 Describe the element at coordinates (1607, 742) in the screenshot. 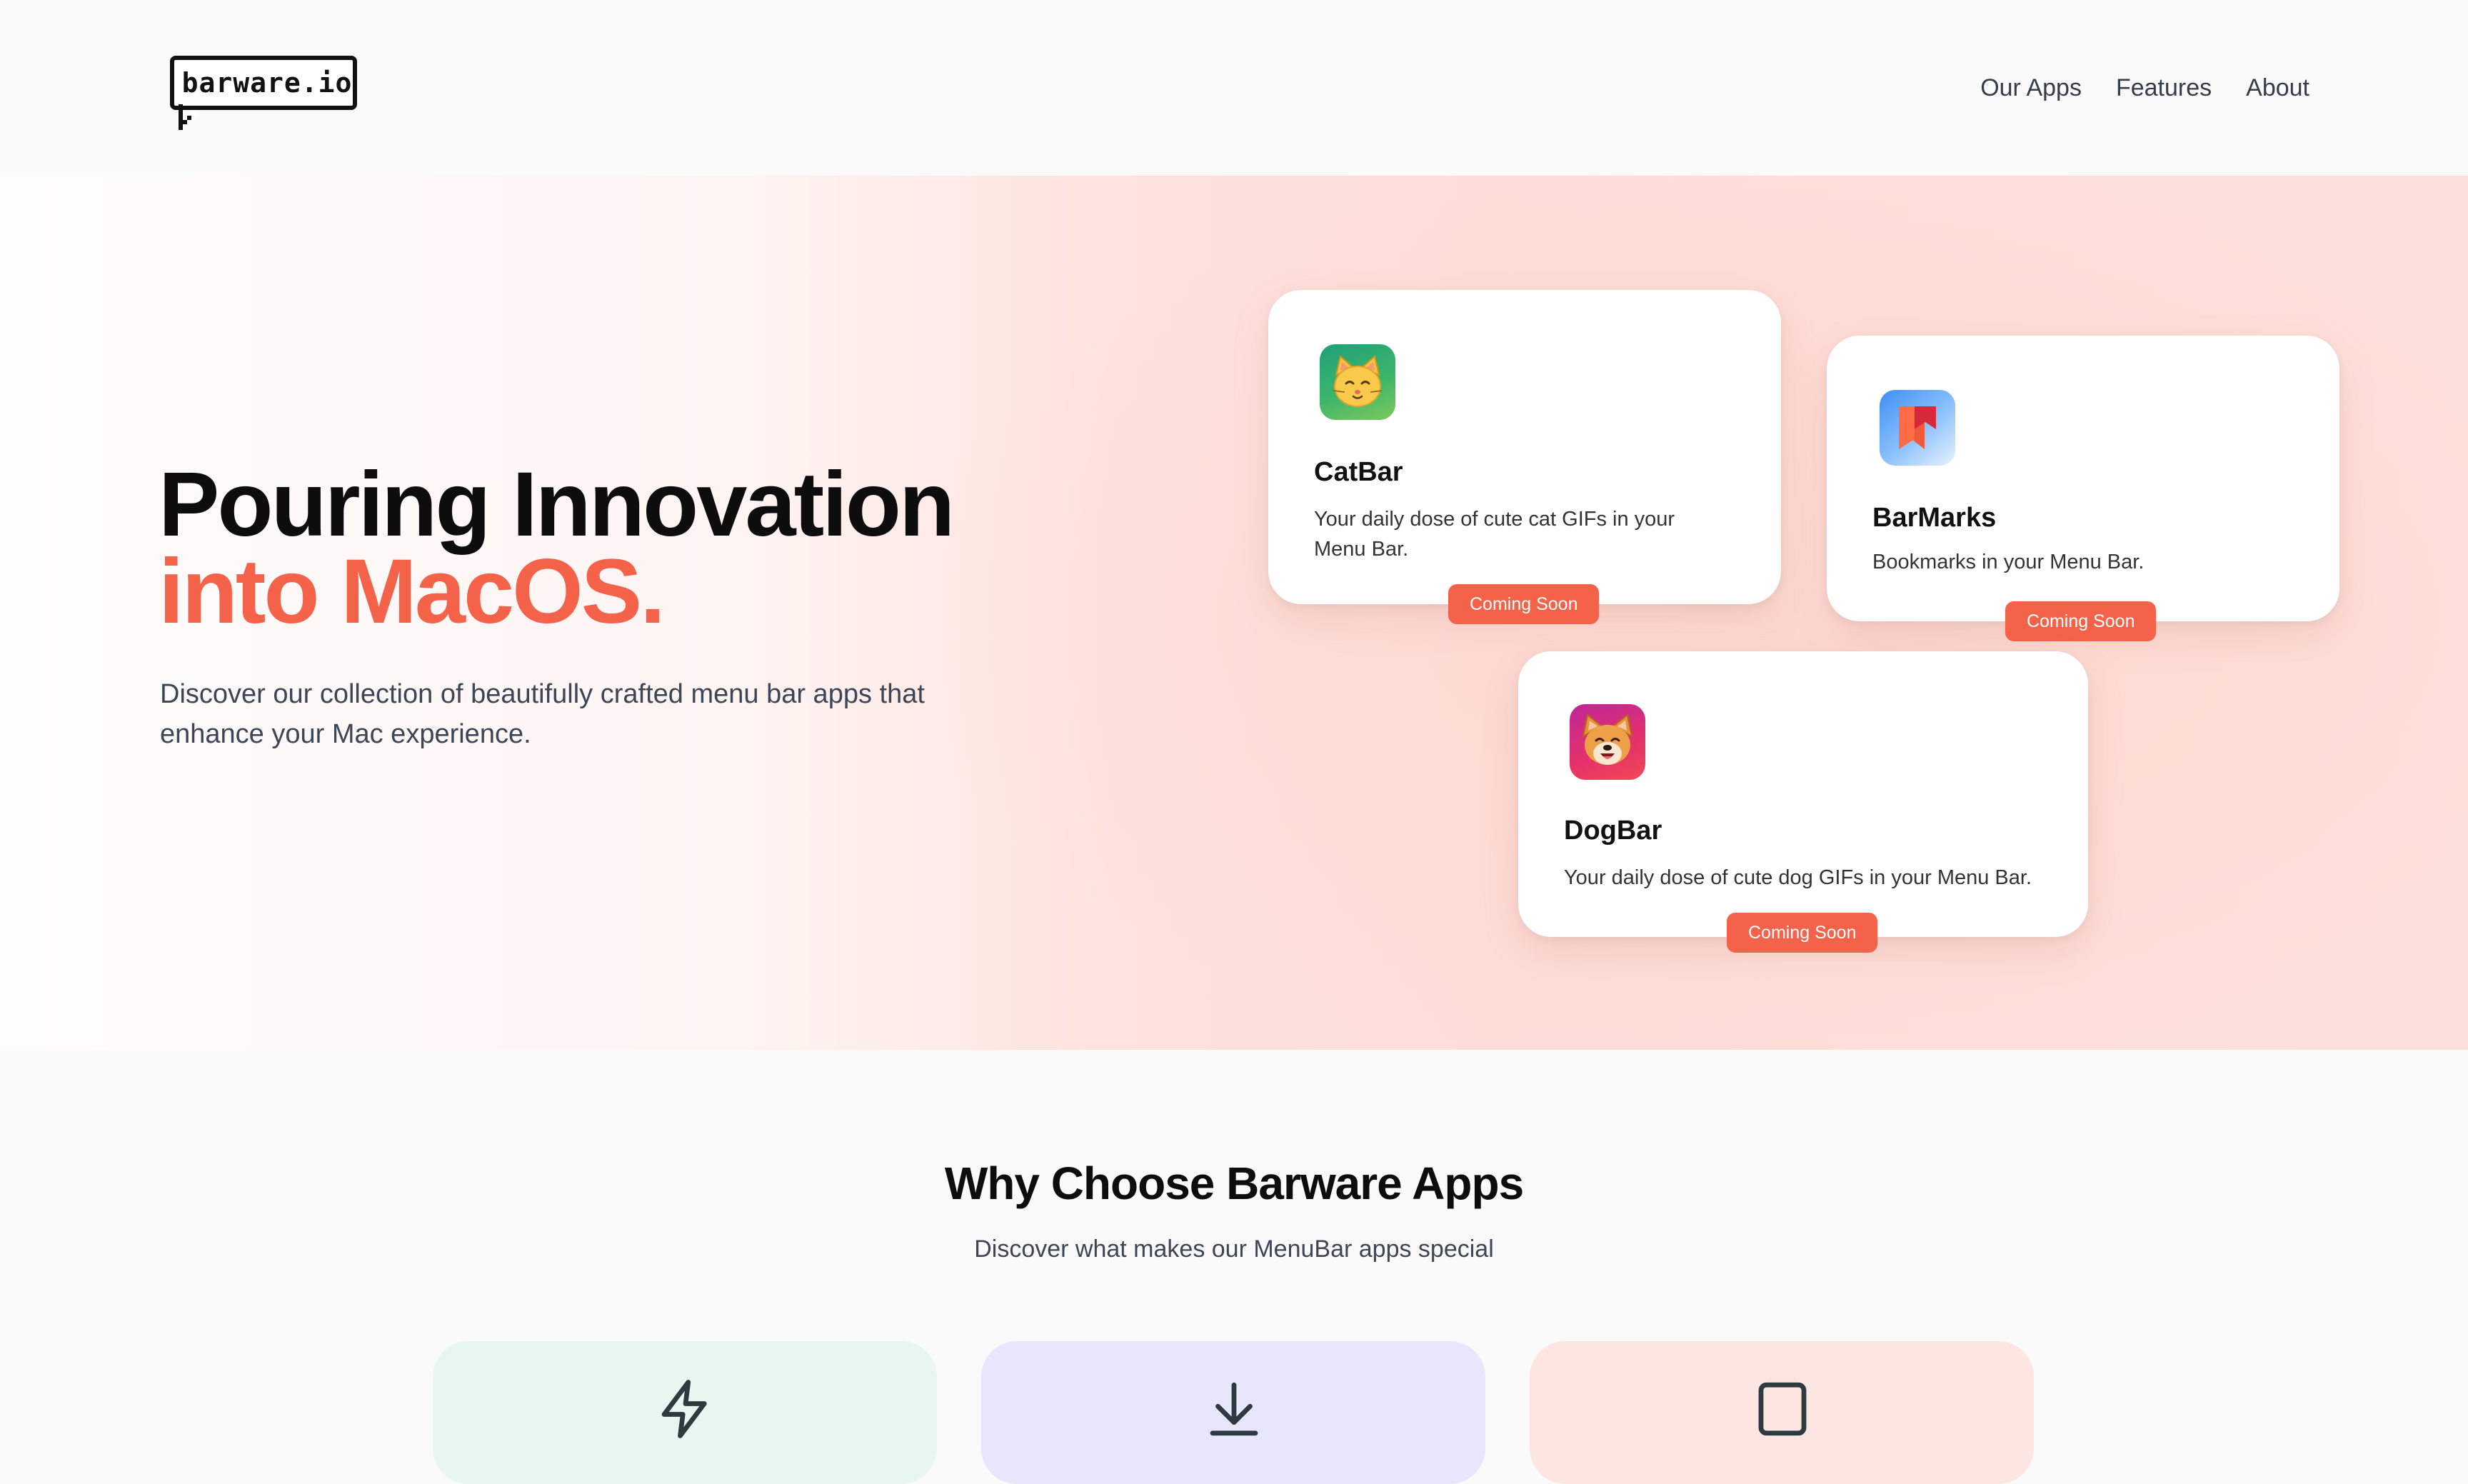

I see `dog-face-icon` at that location.